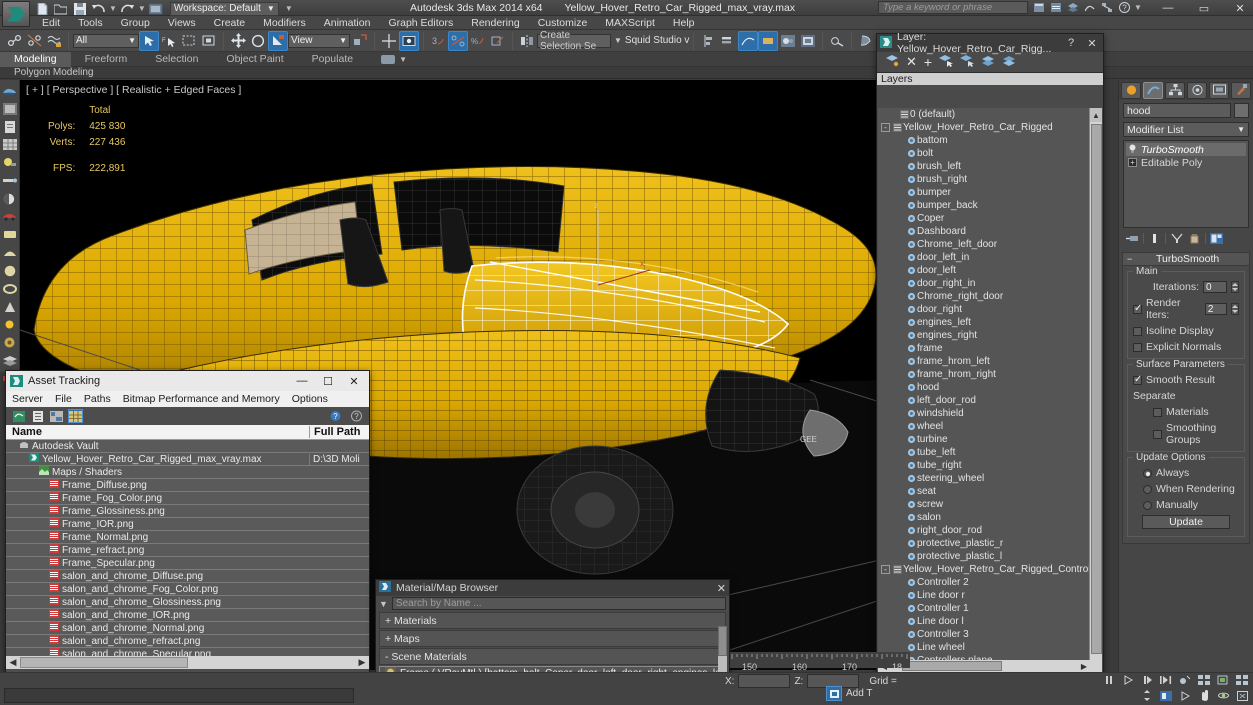 The width and height of the screenshot is (1253, 705). Describe the element at coordinates (1056, 7) in the screenshot. I see `scene-explorer-icon` at that location.